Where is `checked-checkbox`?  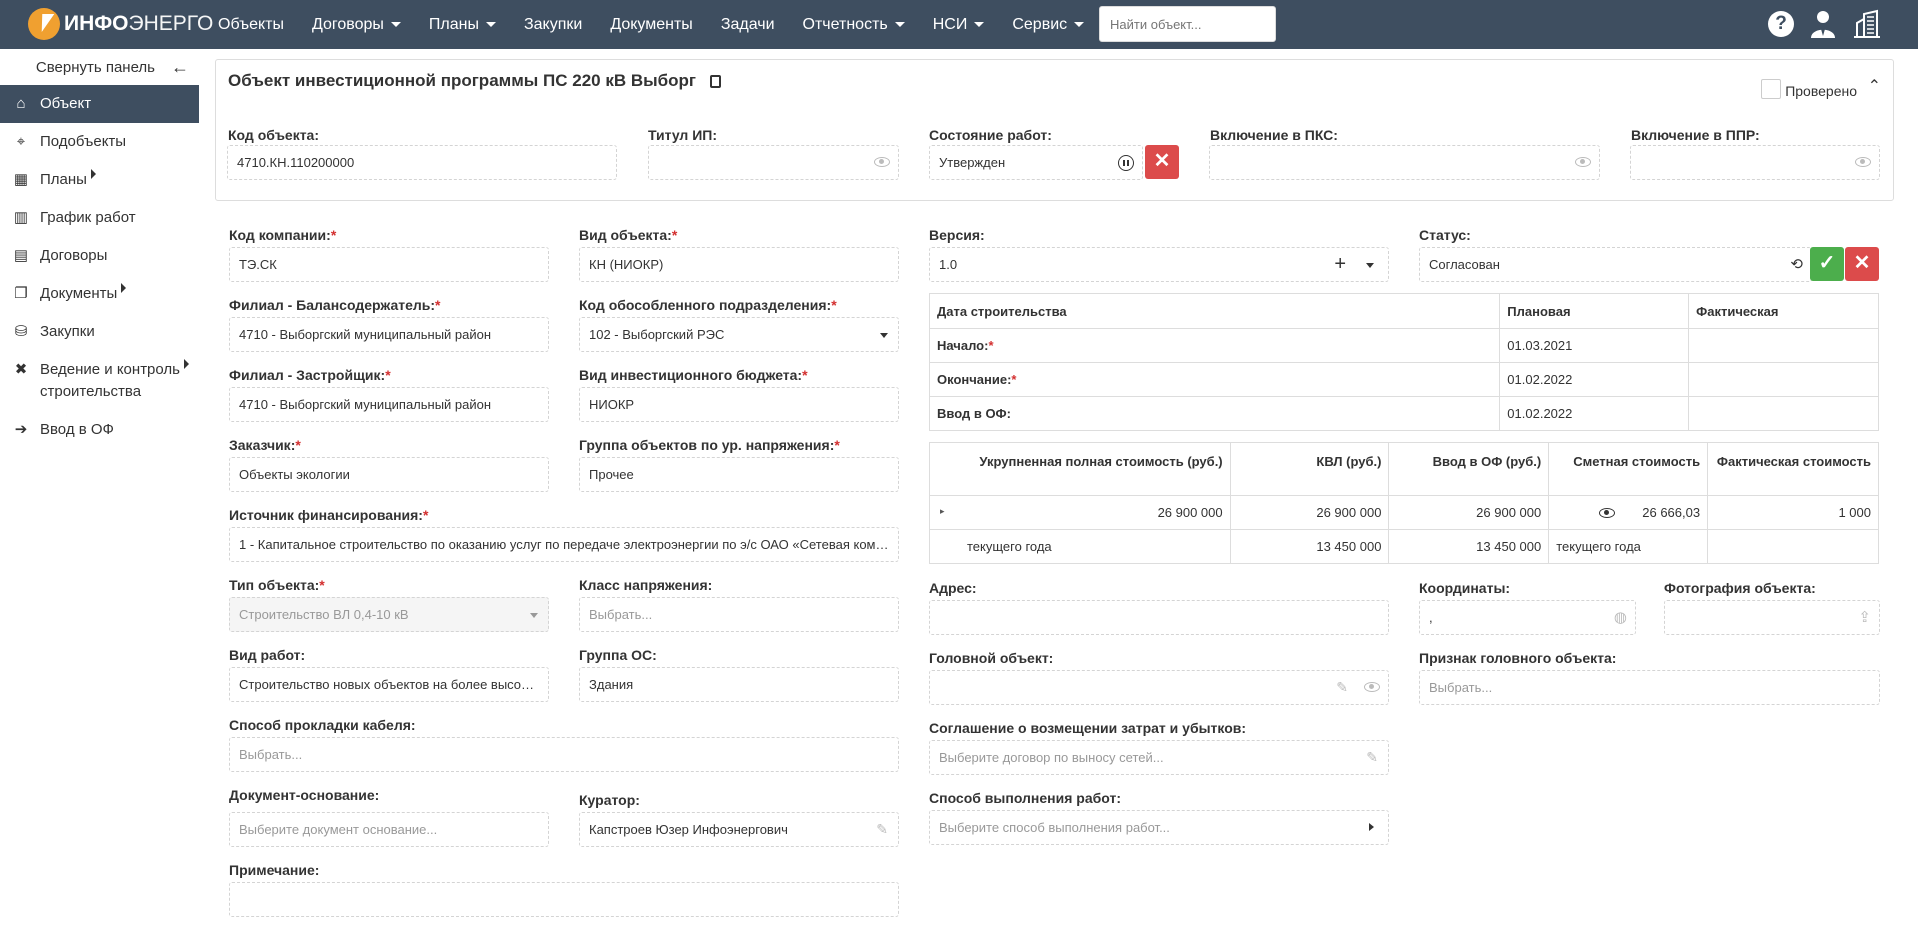 checked-checkbox is located at coordinates (1771, 89).